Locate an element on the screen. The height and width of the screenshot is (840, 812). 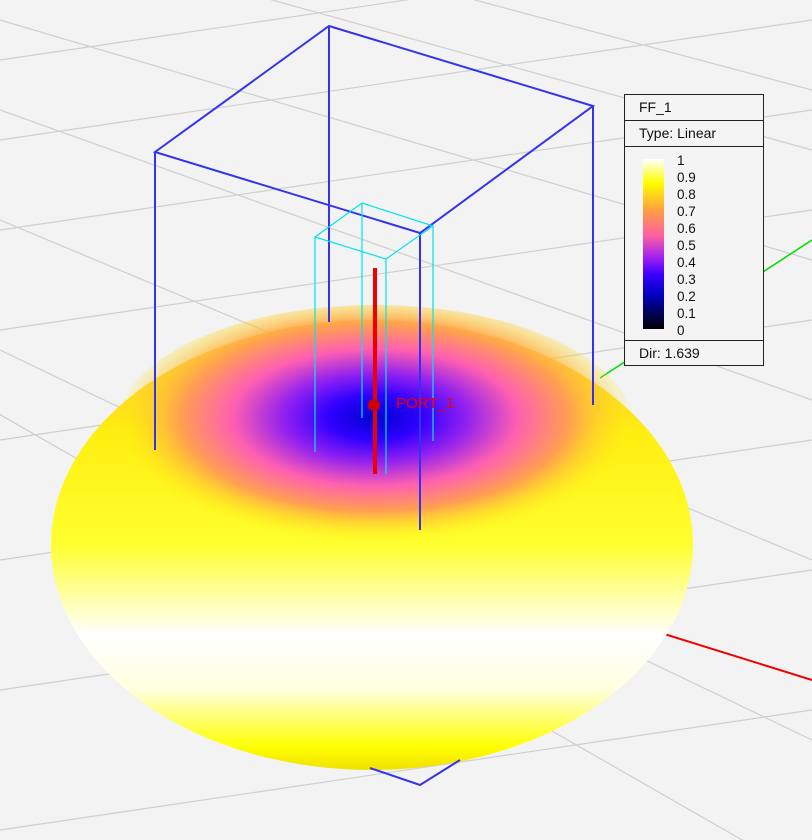
legend-ticks: 1 0.9 0.8 0.7 0.6 0.5 0.4 0.3 0.2 0.1 0 is located at coordinates (686, 245).